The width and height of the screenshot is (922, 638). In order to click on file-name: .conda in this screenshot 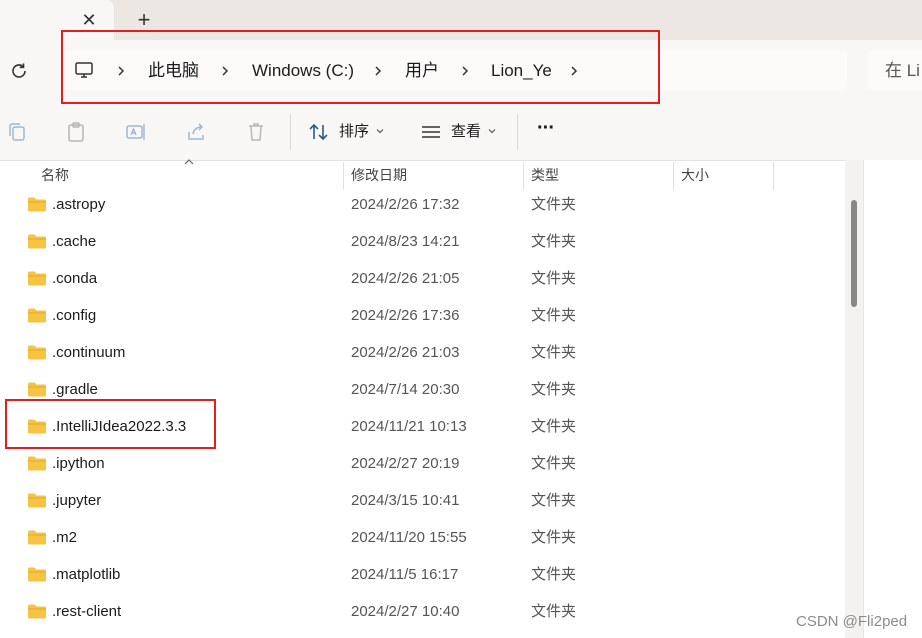, I will do `click(75, 278)`.